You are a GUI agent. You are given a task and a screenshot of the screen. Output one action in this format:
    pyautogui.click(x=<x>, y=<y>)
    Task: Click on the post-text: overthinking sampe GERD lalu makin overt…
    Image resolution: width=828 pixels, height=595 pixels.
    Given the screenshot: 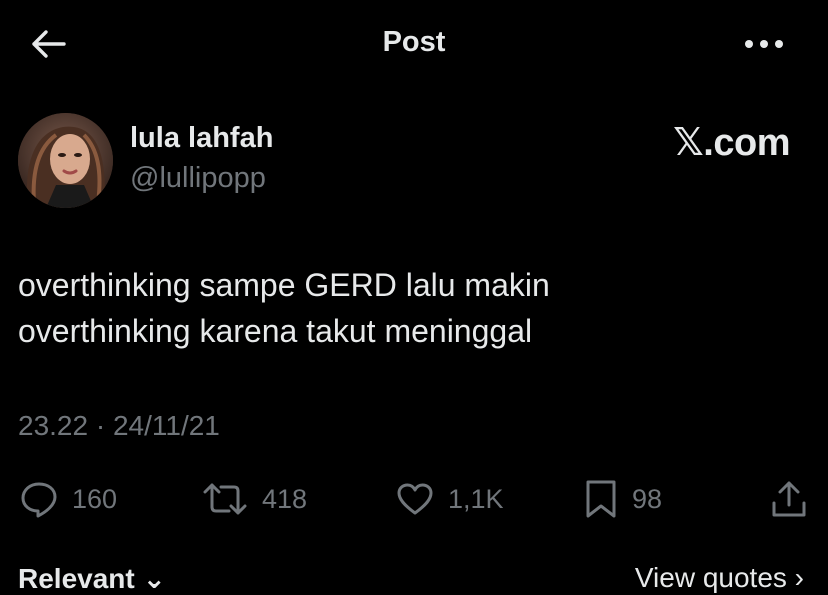 What is the action you would take?
    pyautogui.click(x=408, y=308)
    